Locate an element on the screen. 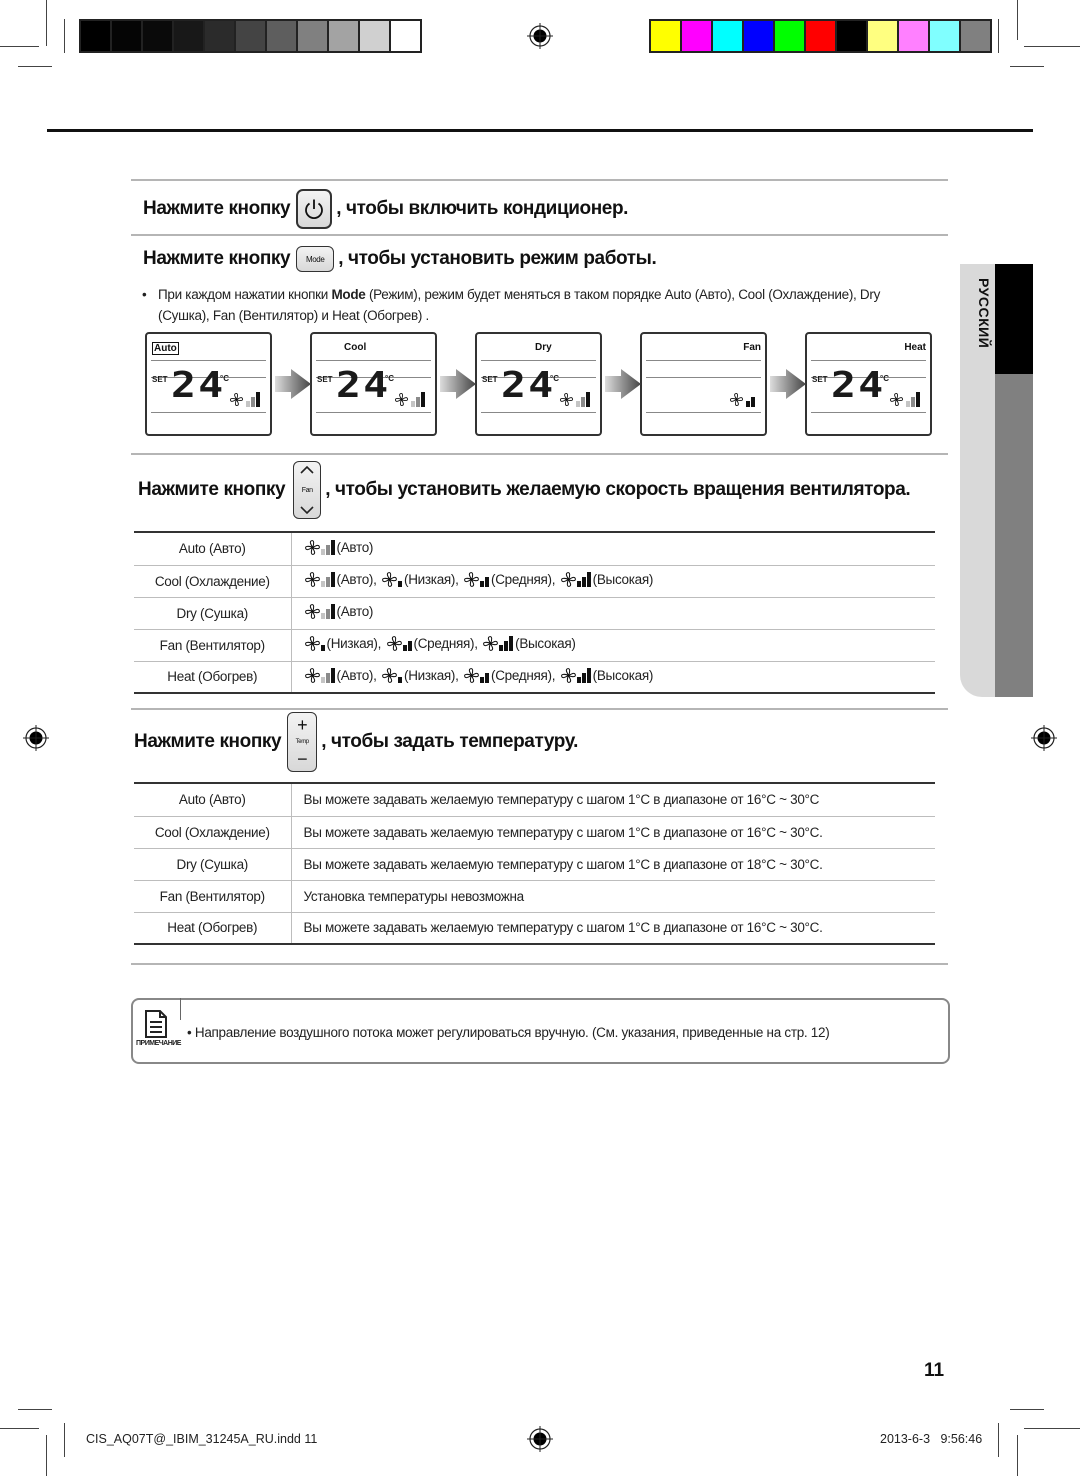 The image size is (1080, 1476). lcd-display-auto: Auto SET 24 °C is located at coordinates (208, 384).